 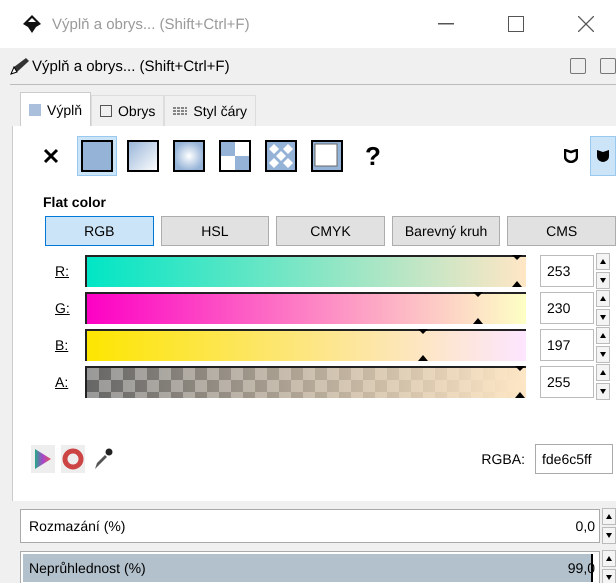 What do you see at coordinates (35, 110) in the screenshot?
I see `fill-swatch-icon` at bounding box center [35, 110].